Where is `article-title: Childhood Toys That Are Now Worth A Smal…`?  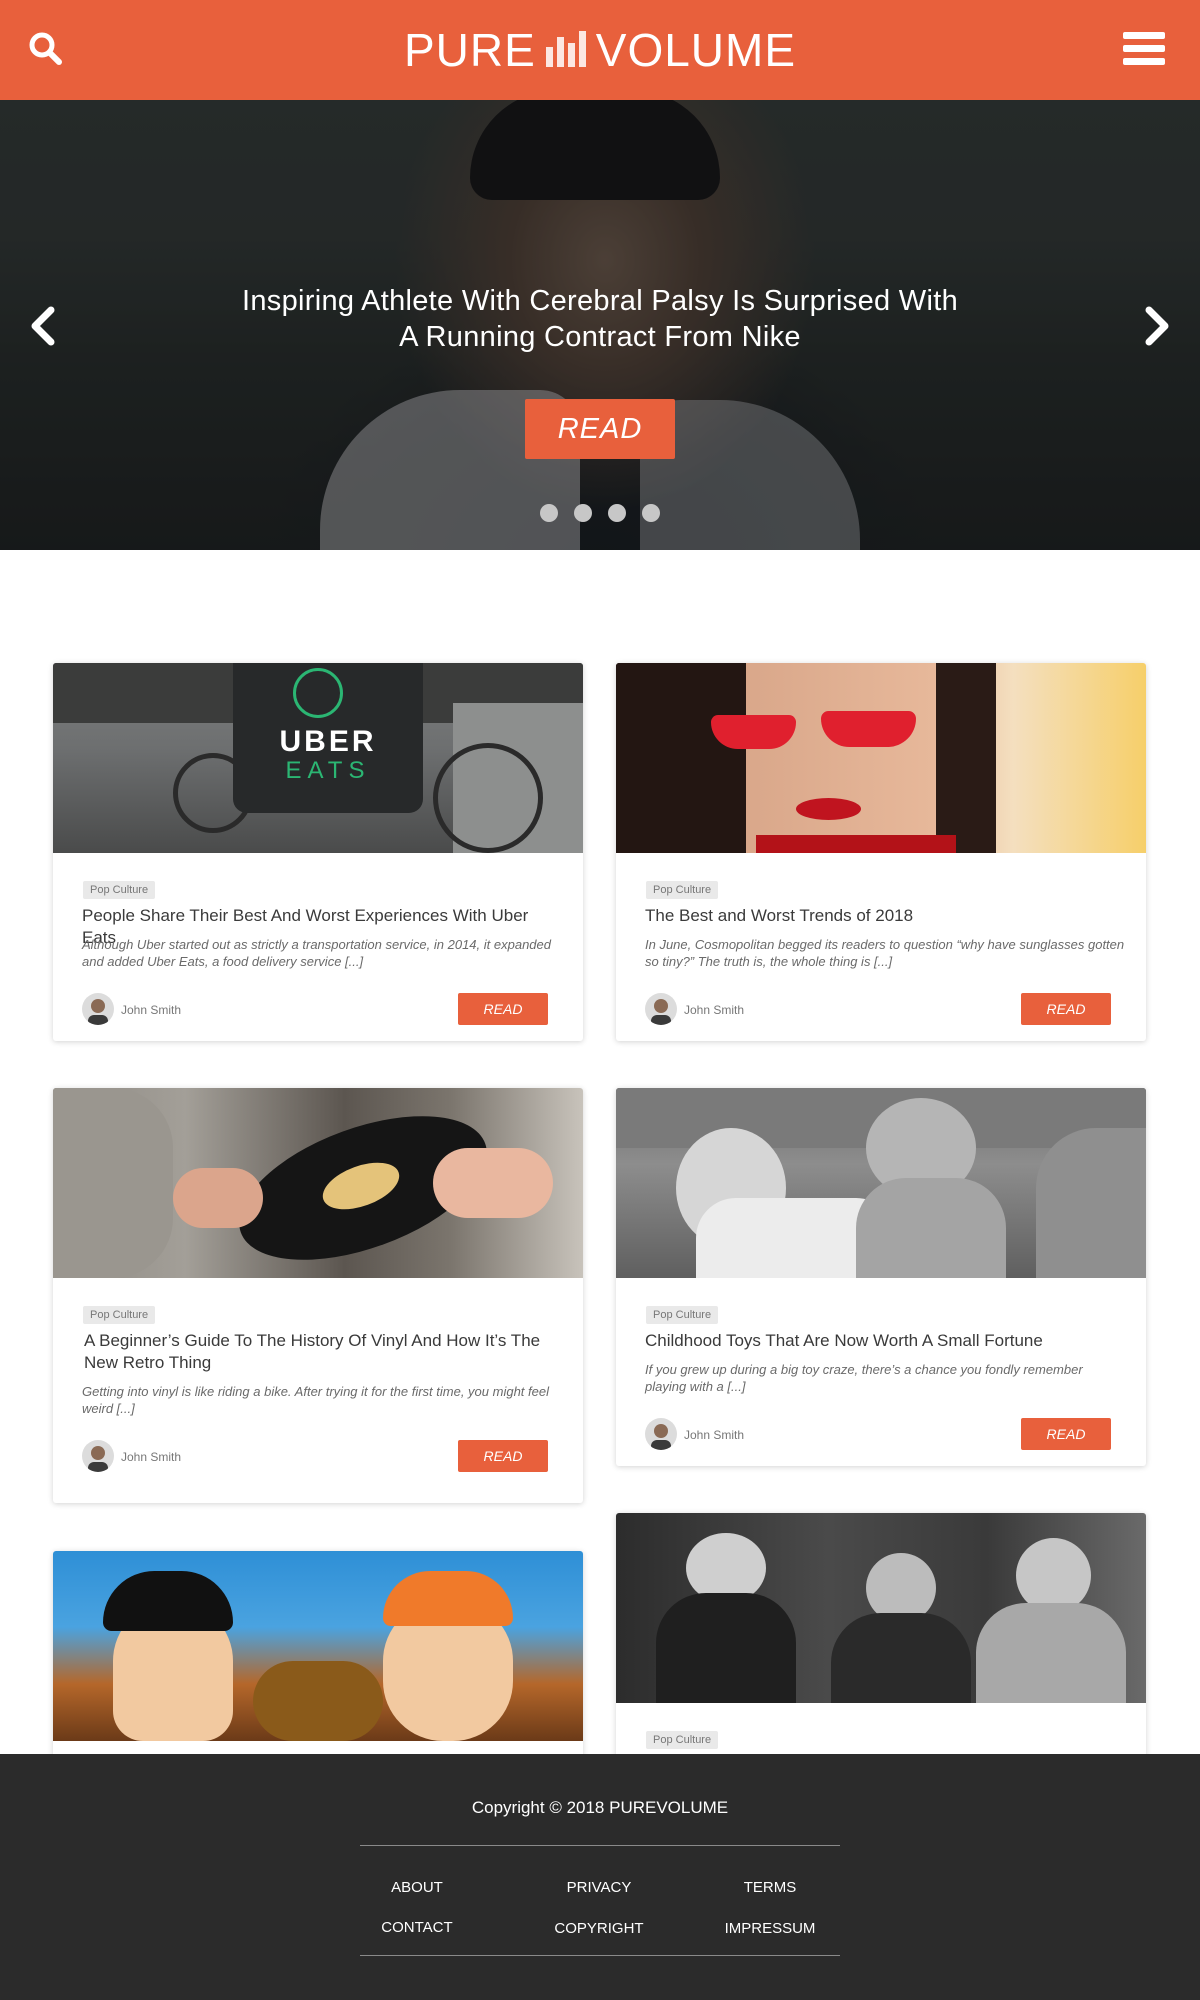 article-title: Childhood Toys That Are Now Worth A Smal… is located at coordinates (885, 1341).